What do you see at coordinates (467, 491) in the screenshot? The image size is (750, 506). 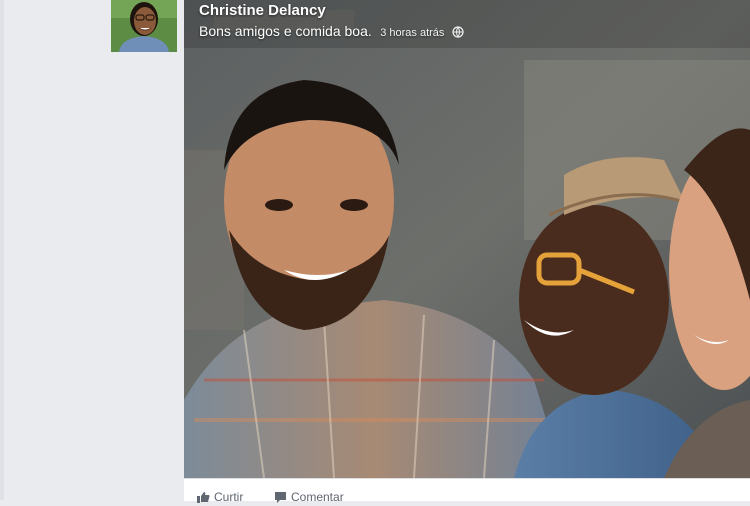 I see `post-action-bar: Curtir Comentar` at bounding box center [467, 491].